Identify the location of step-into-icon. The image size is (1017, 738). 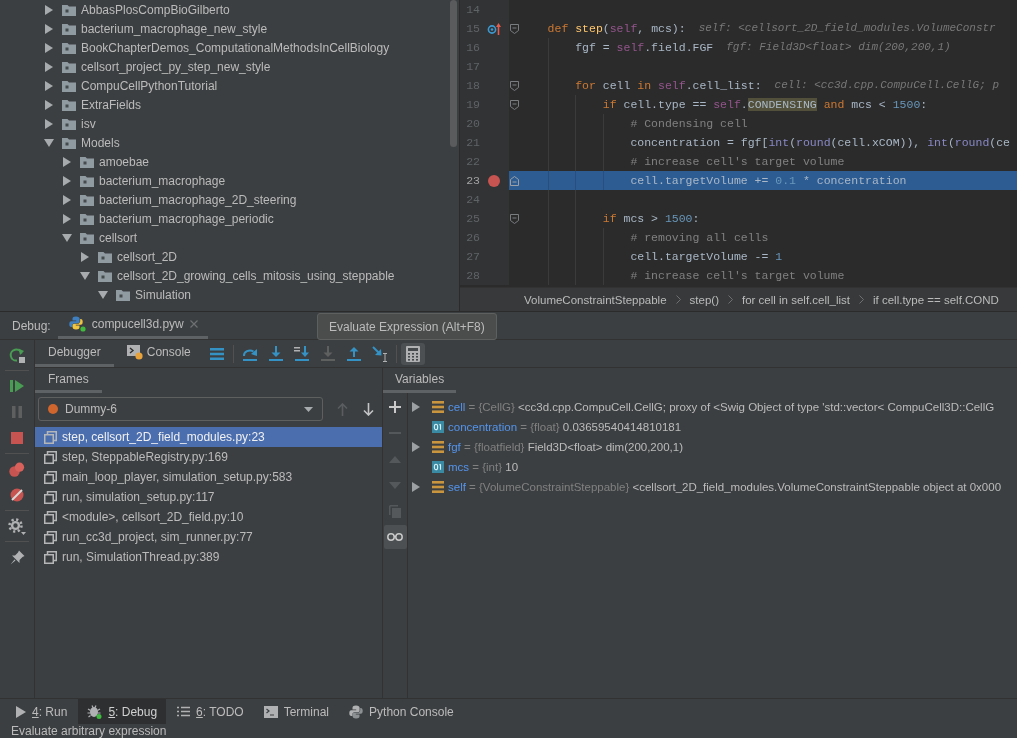
(275, 353).